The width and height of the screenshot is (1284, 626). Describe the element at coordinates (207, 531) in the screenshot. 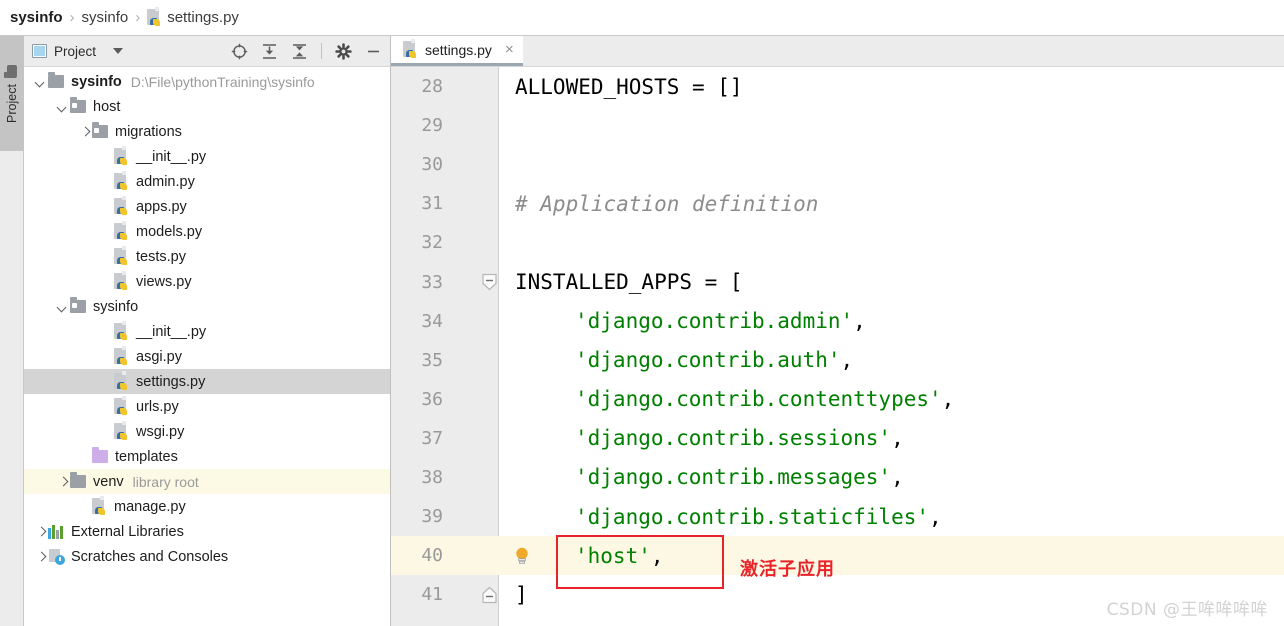

I see `tree-row-external-libraries: External Libraries` at that location.